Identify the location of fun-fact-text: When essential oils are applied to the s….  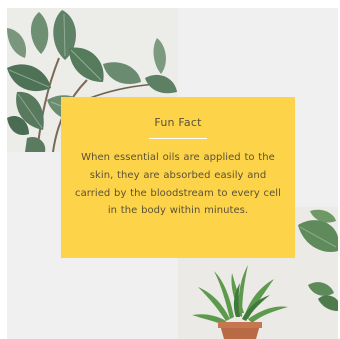
(178, 184).